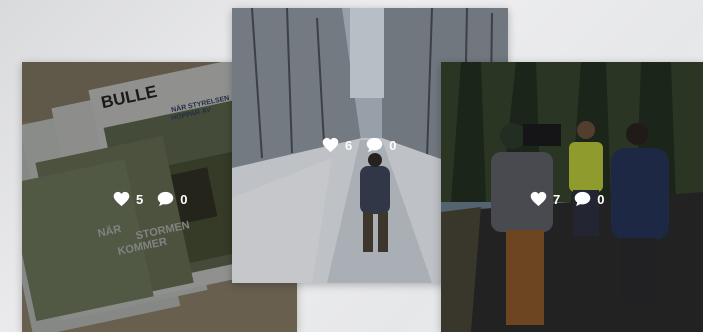 The height and width of the screenshot is (332, 703). Describe the element at coordinates (557, 199) in the screenshot. I see `like-count-value: 7` at that location.